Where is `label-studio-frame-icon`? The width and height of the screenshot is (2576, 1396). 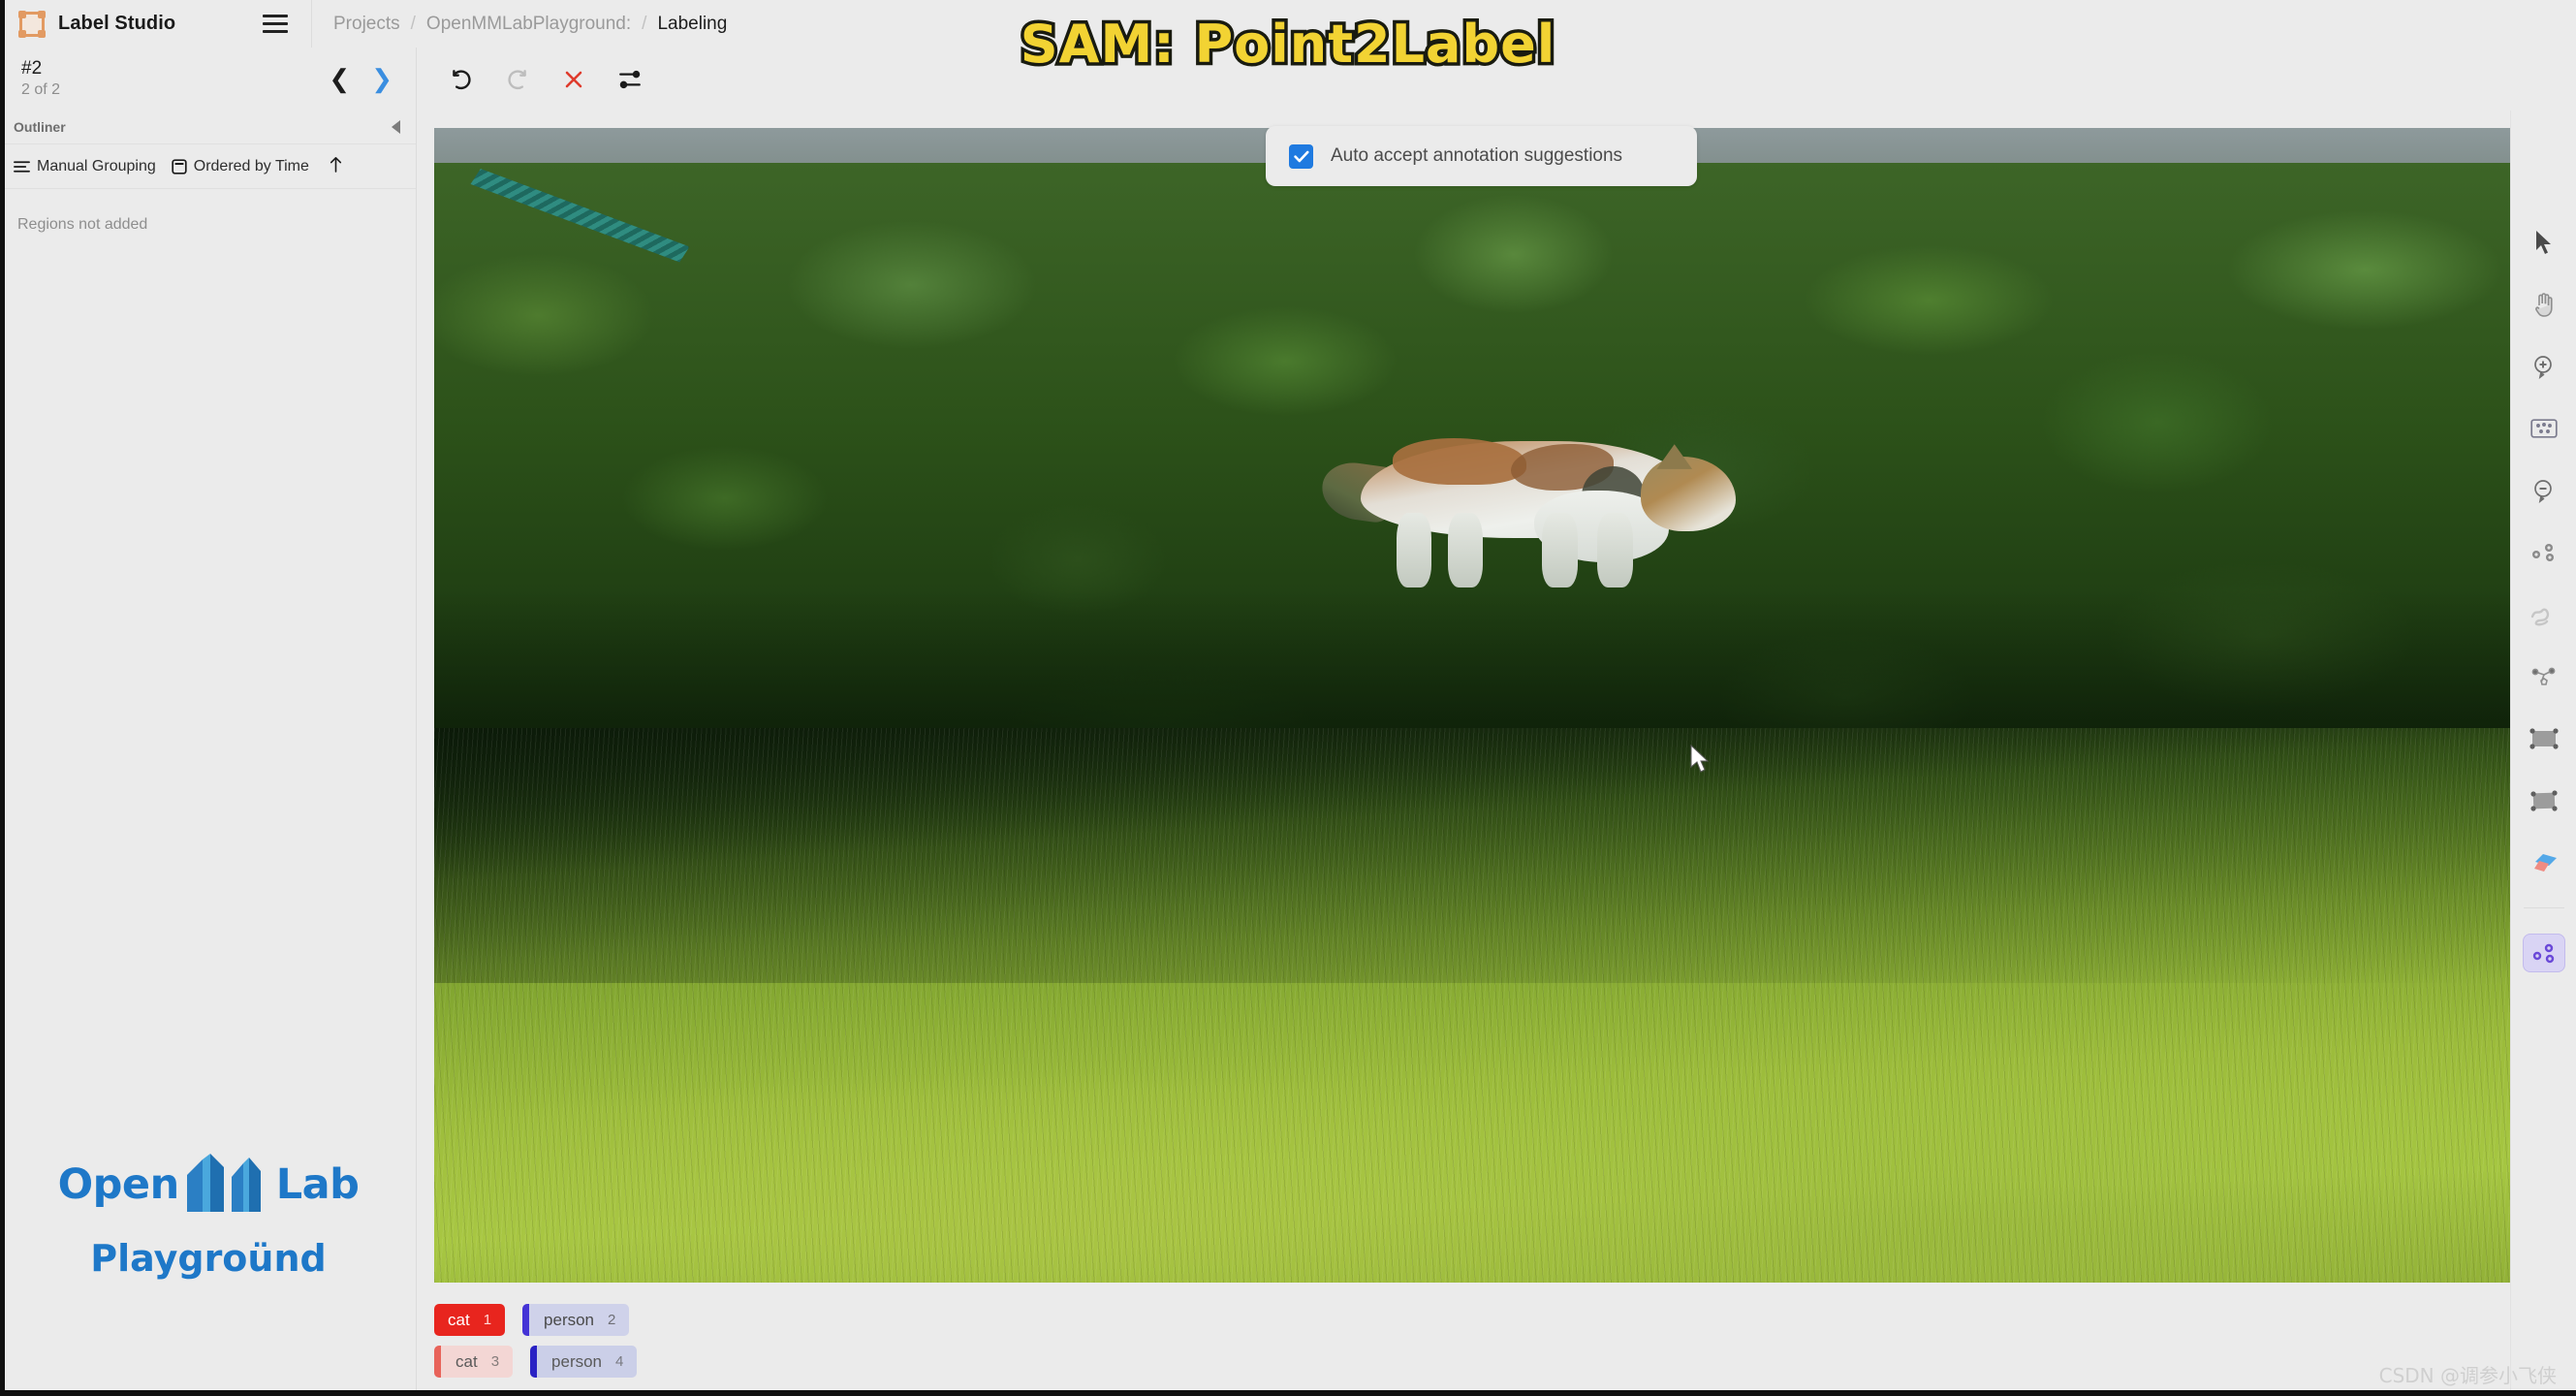 label-studio-frame-icon is located at coordinates (32, 24).